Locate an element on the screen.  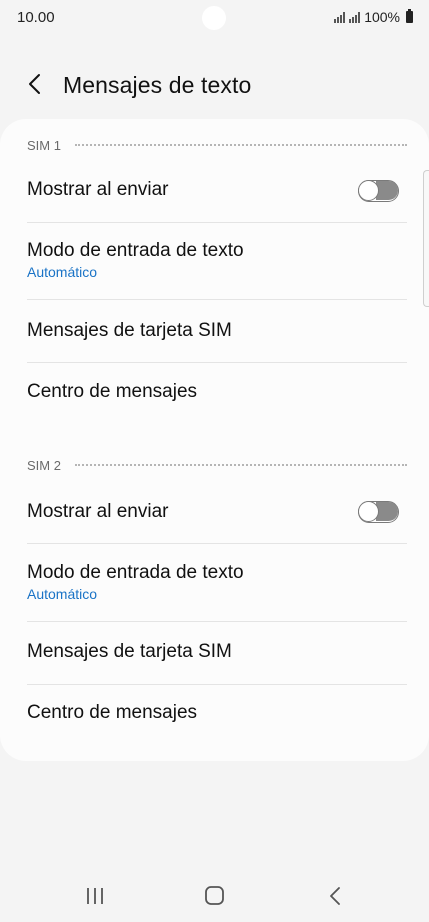
row-sim-messages-sim1: Mensajes de tarjeta SIM is located at coordinates (217, 333).